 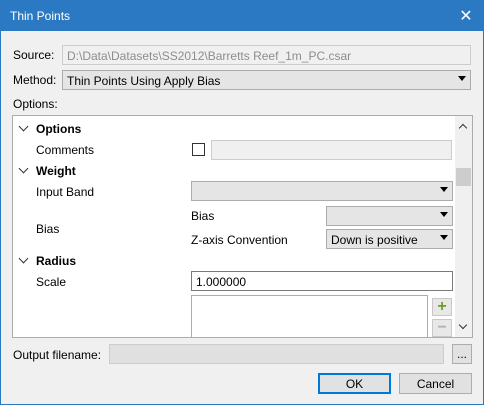 I want to click on bias-label: Bias, so click(x=48, y=229).